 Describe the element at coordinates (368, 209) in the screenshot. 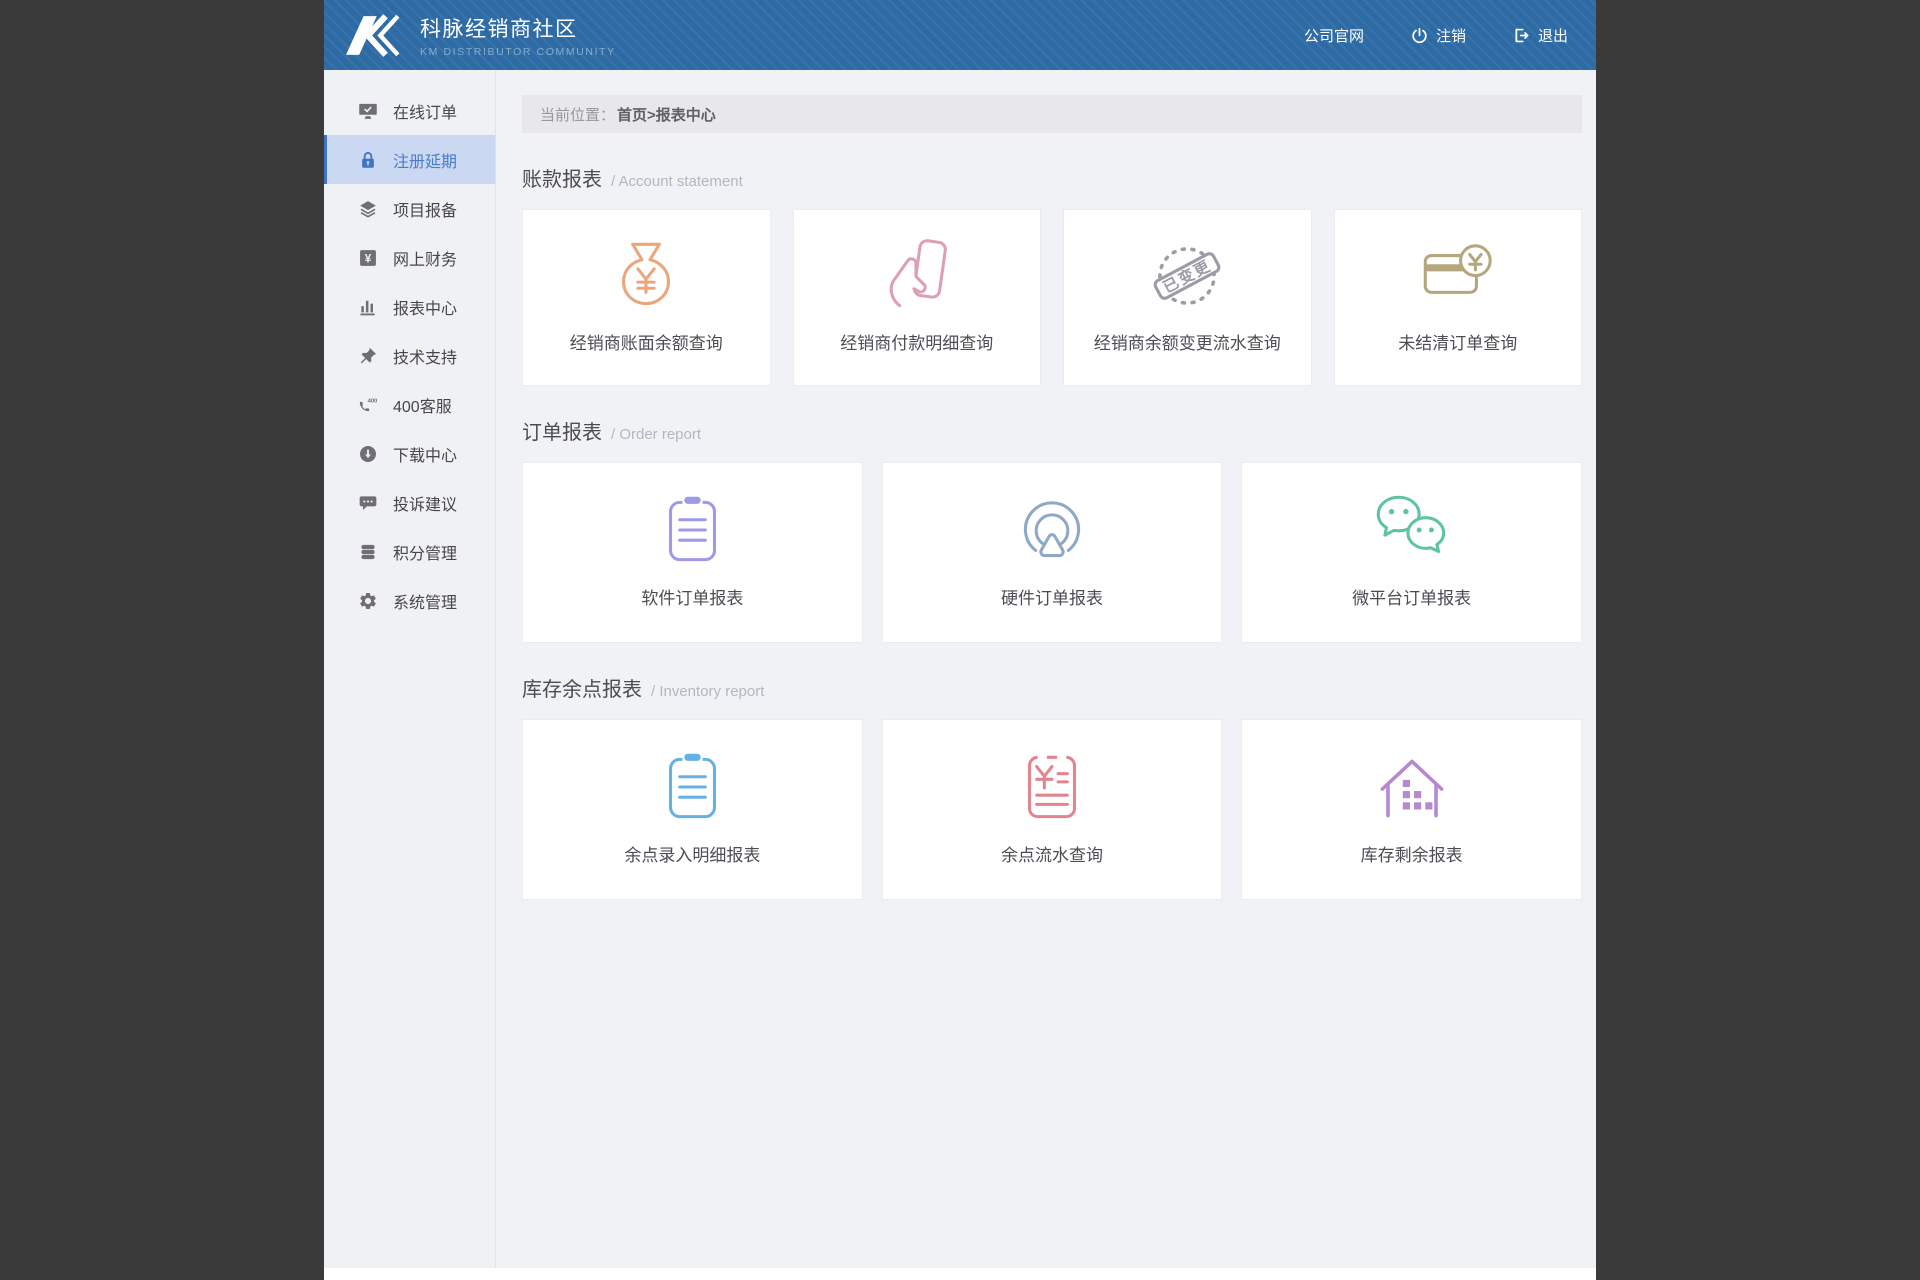

I see `layers-icon` at that location.